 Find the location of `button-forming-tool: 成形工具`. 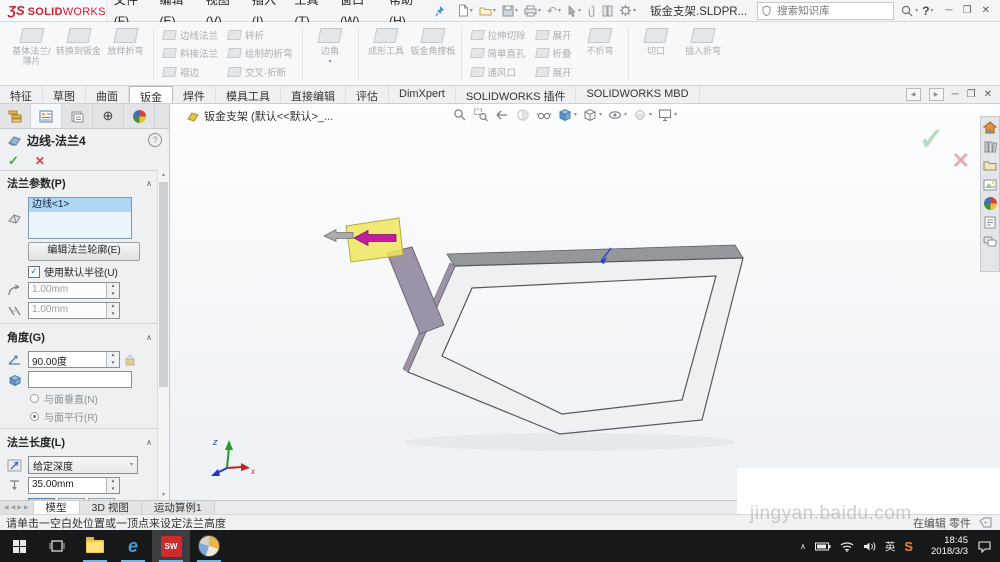

button-forming-tool: 成形工具 is located at coordinates (386, 53).